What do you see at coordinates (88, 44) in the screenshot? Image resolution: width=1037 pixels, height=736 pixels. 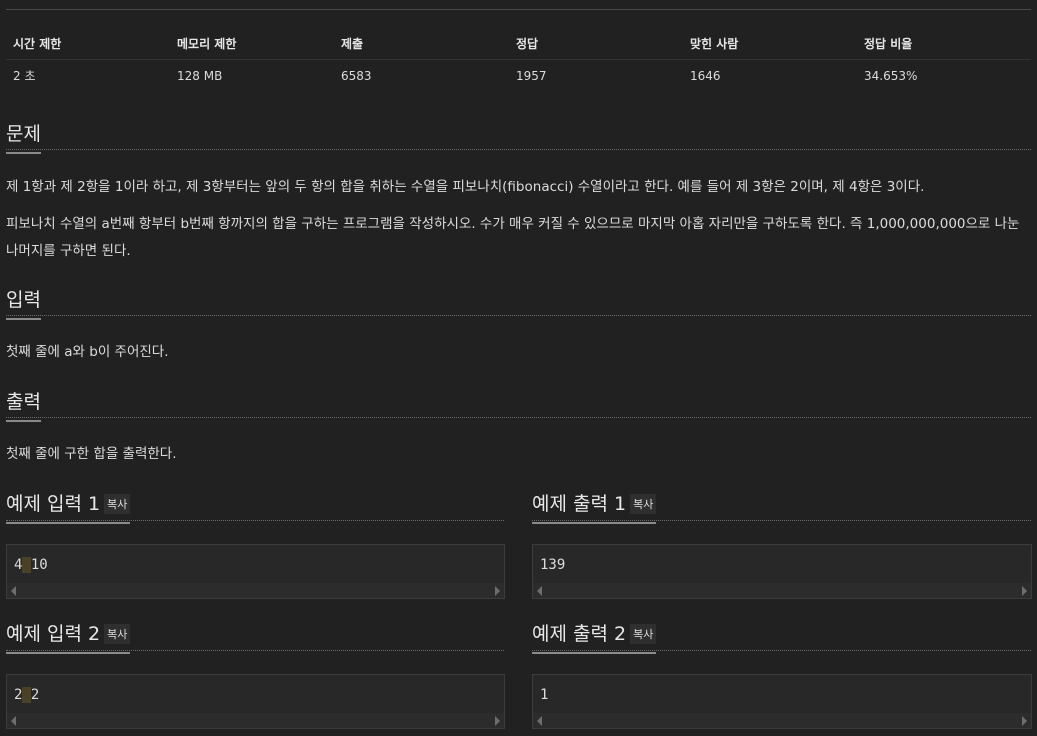 I see `header-time-limit: 시간 제한` at bounding box center [88, 44].